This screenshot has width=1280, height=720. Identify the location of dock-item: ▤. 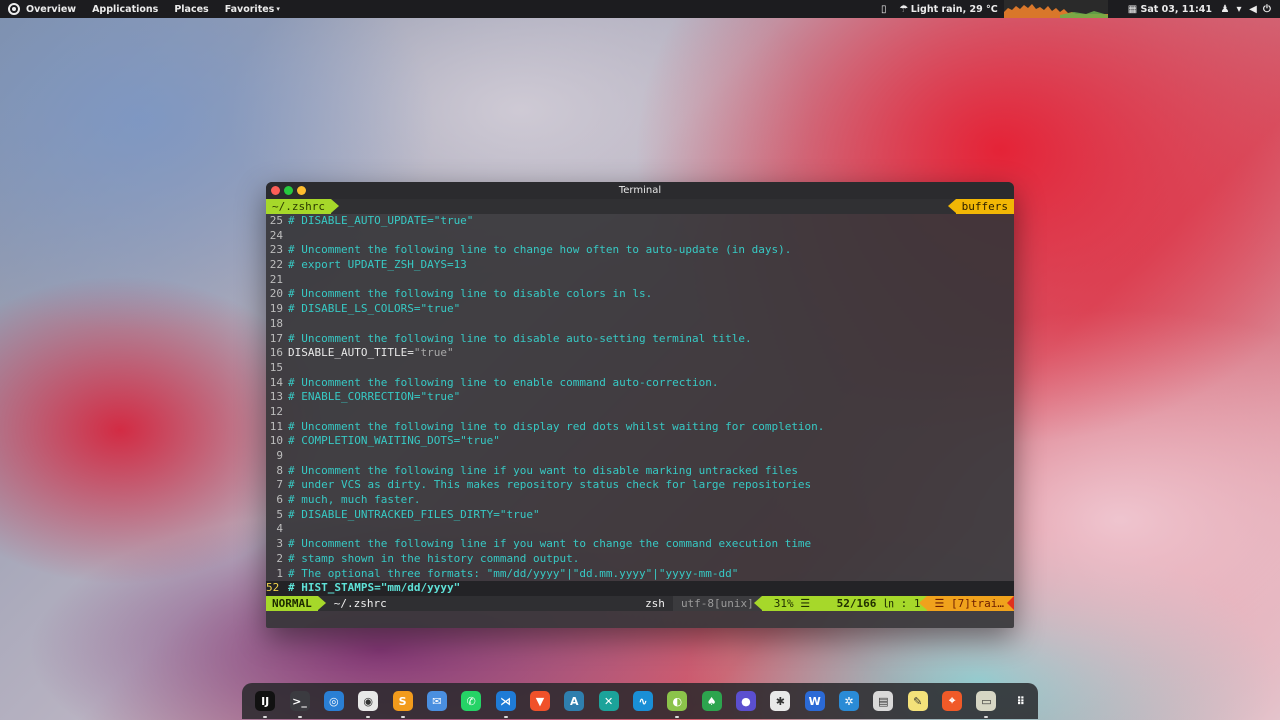
(883, 701).